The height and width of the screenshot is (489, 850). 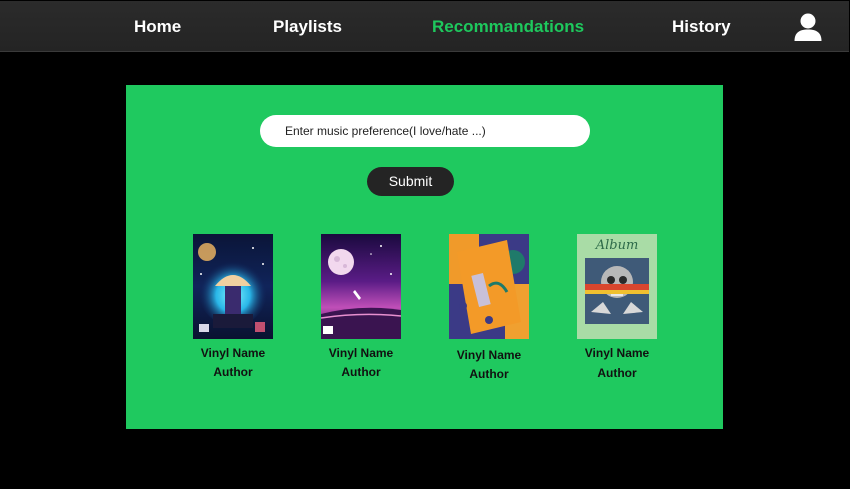 I want to click on preference-input-placeholder: Enter music preference(I love/hate ...), so click(x=385, y=131).